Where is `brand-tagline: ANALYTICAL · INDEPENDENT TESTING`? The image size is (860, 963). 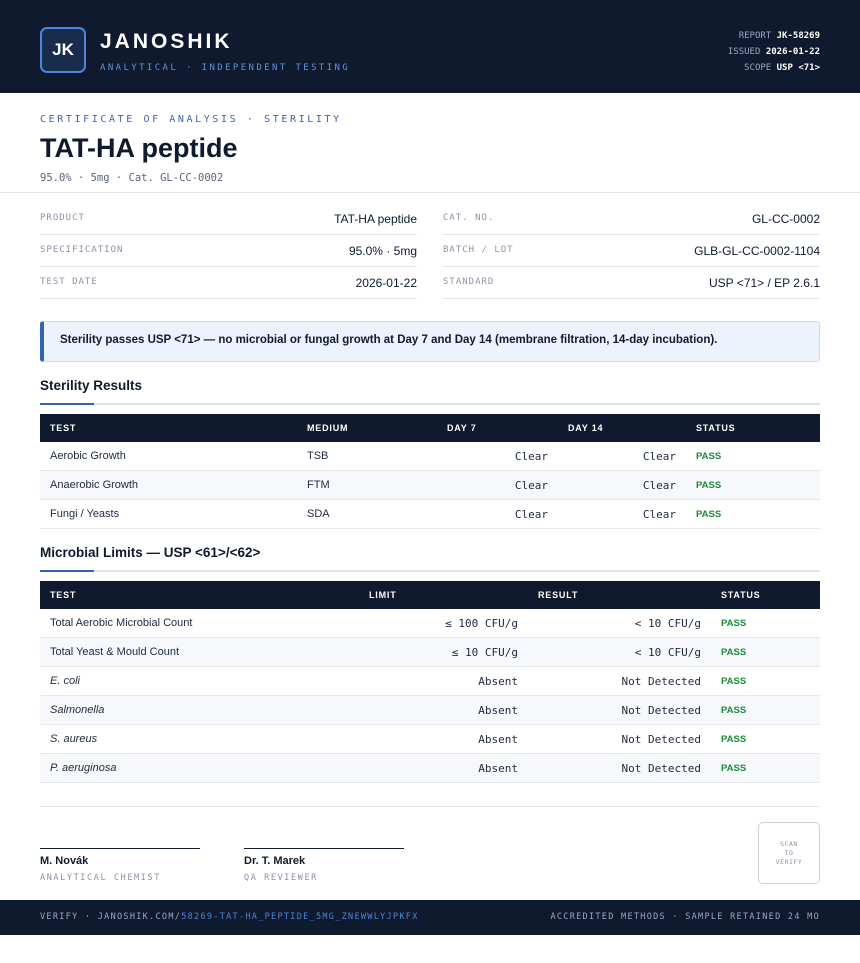 brand-tagline: ANALYTICAL · INDEPENDENT TESTING is located at coordinates (225, 68).